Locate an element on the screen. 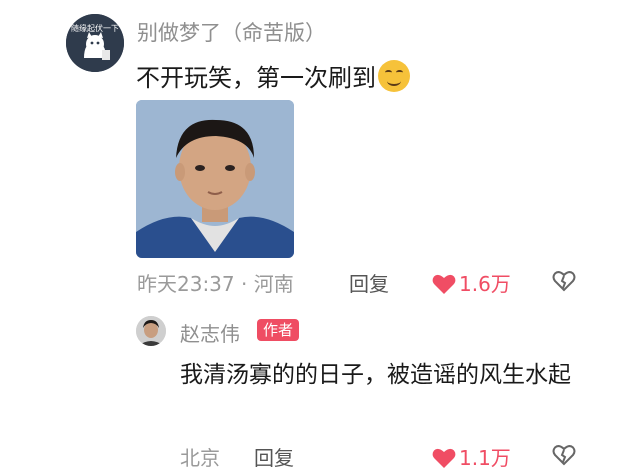 Image resolution: width=640 pixels, height=471 pixels. reply-location: 北京 is located at coordinates (200, 458).